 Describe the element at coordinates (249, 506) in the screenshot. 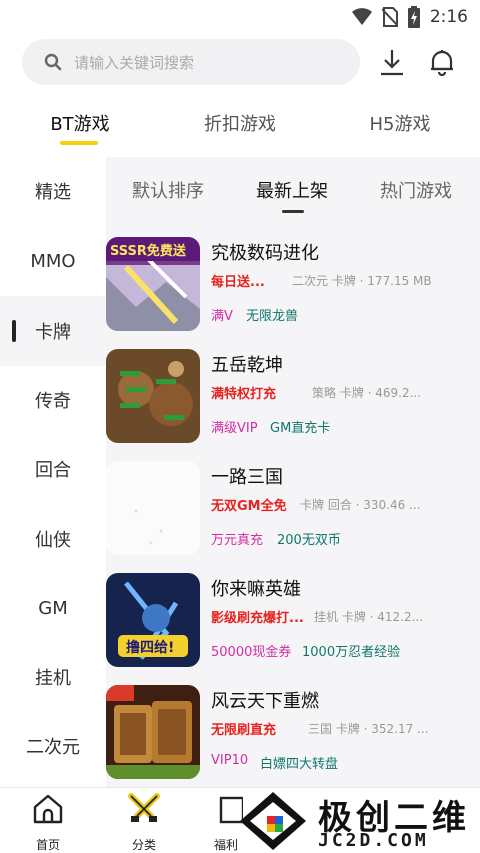

I see `game-promo: 无双GM全免` at that location.